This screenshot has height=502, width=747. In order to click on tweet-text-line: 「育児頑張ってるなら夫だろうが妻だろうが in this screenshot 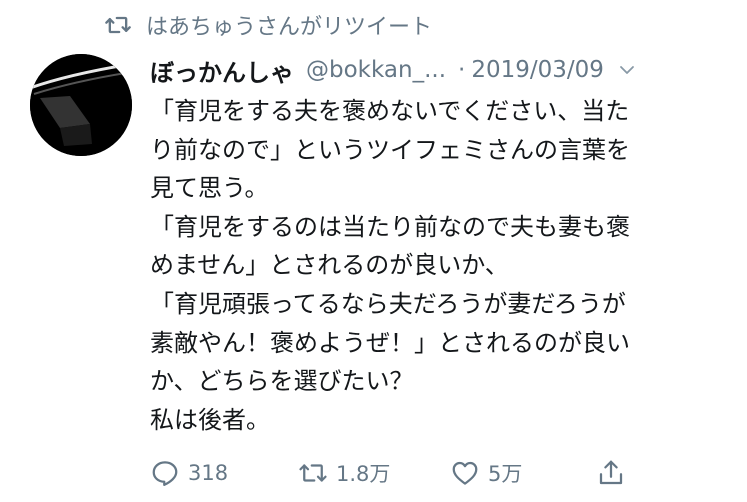, I will do `click(388, 303)`.